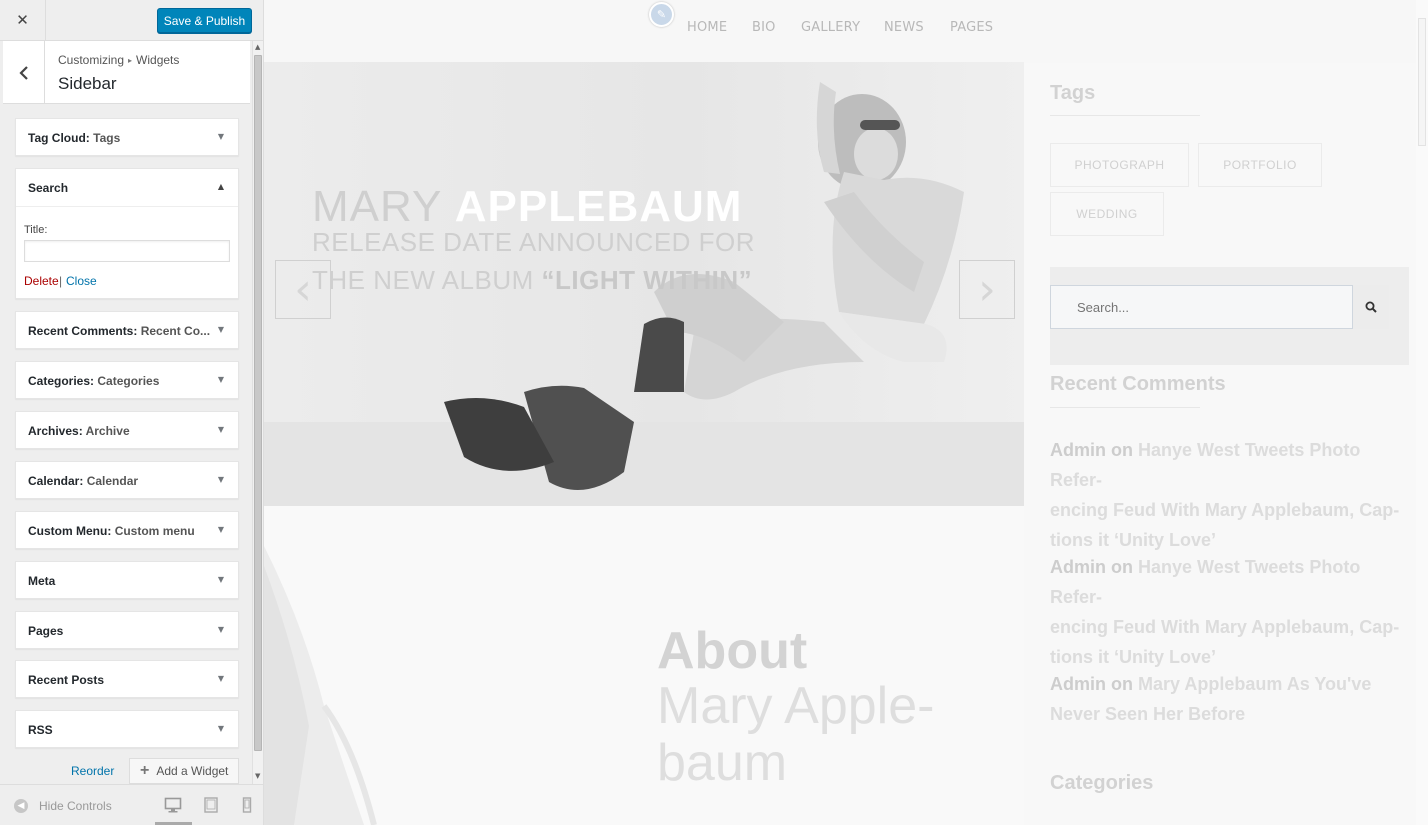 This screenshot has width=1428, height=825. What do you see at coordinates (91, 60) in the screenshot?
I see `breadcrumb-root: Customizing` at bounding box center [91, 60].